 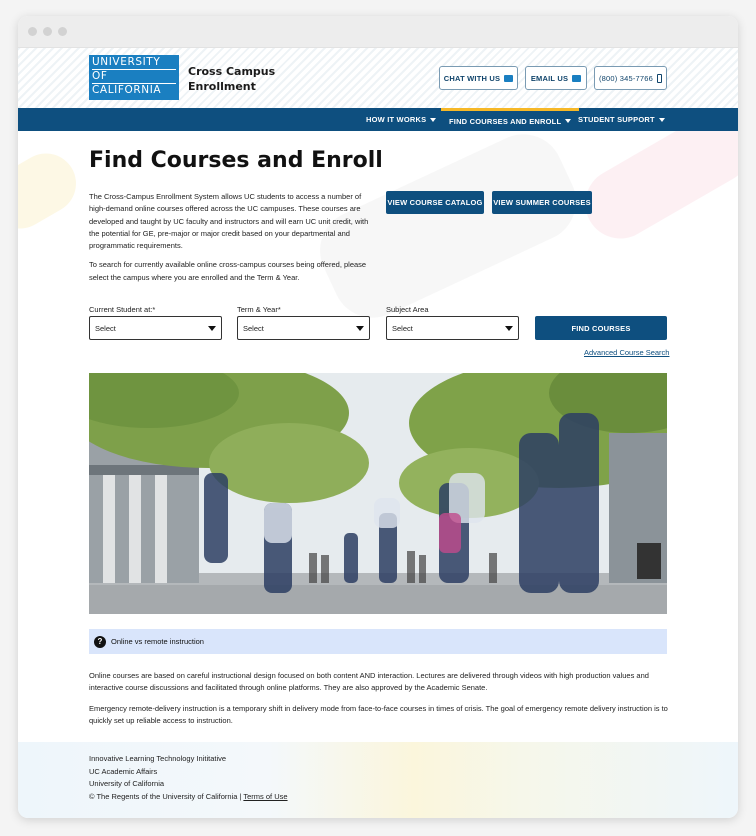 What do you see at coordinates (616, 119) in the screenshot?
I see `nav-label: STUDENT SUPPORT` at bounding box center [616, 119].